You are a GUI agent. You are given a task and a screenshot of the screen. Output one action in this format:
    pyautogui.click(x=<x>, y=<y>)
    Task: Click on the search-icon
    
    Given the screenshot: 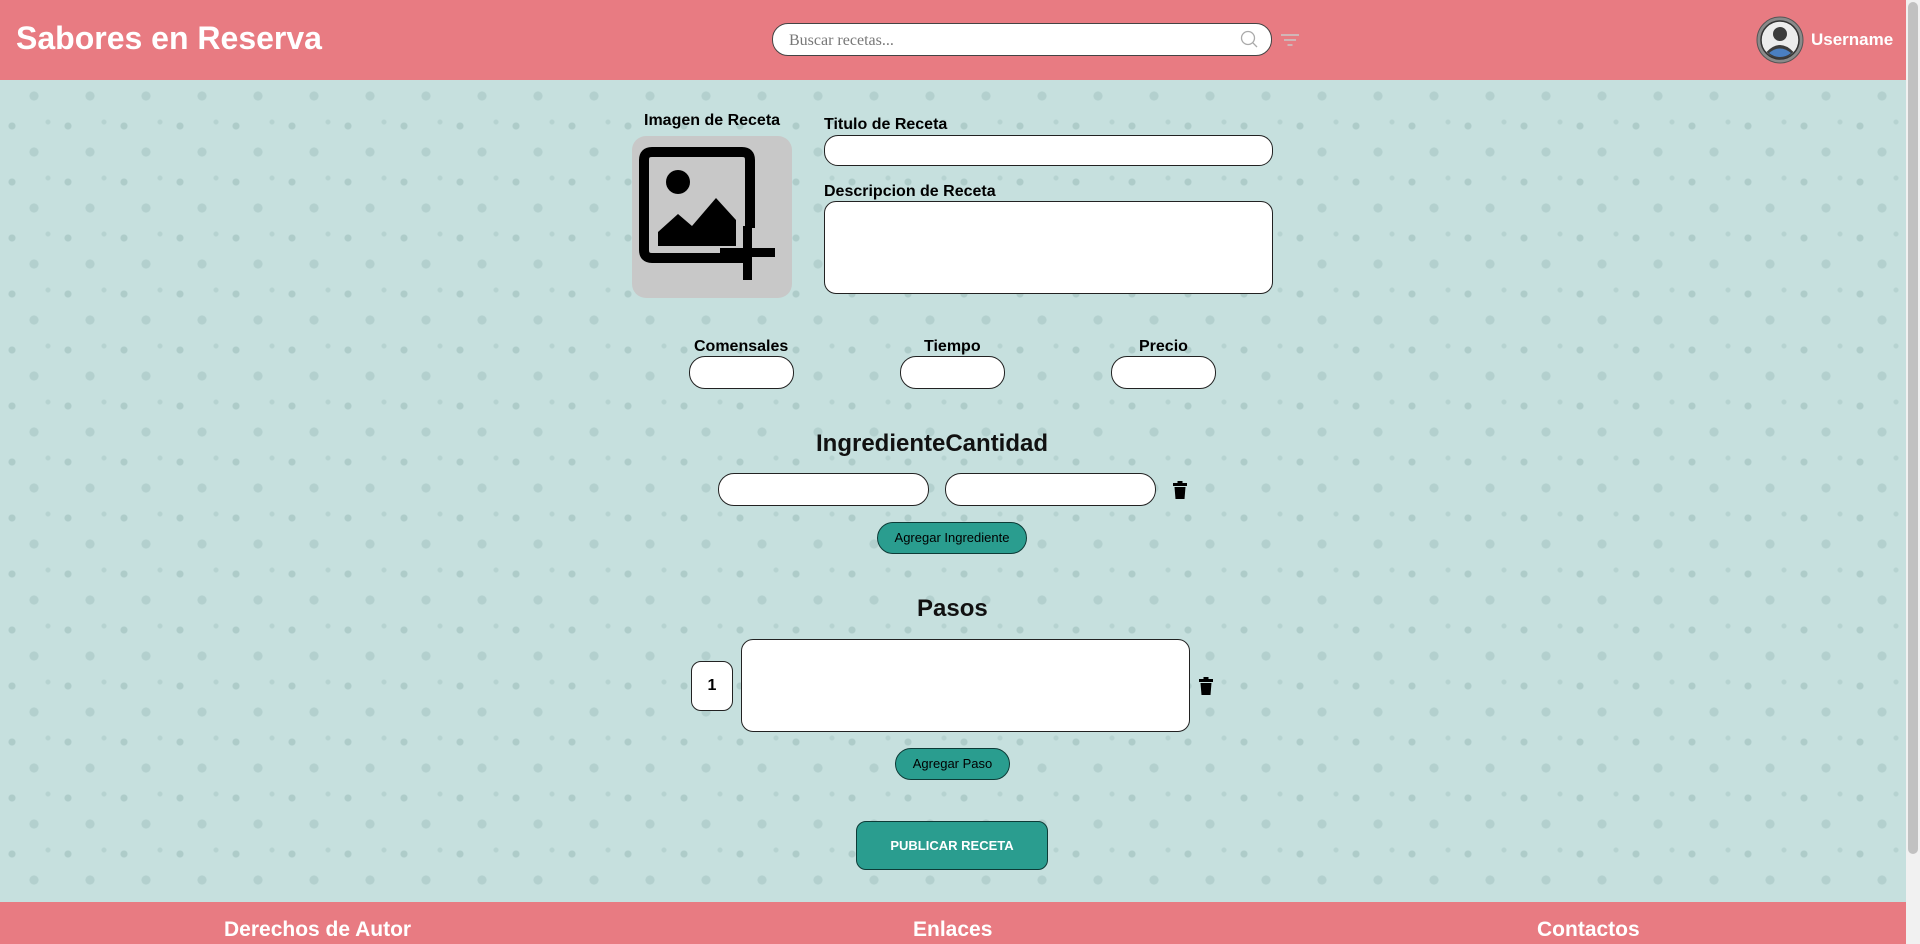 What is the action you would take?
    pyautogui.click(x=1249, y=40)
    